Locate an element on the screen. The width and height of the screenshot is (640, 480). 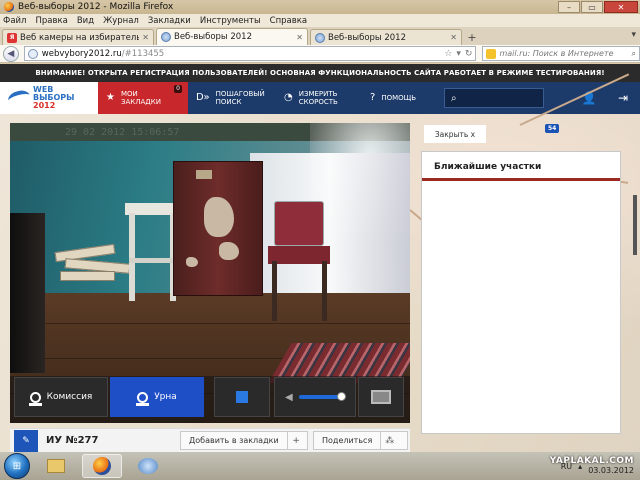
stop-button is located at coordinates (242, 397).